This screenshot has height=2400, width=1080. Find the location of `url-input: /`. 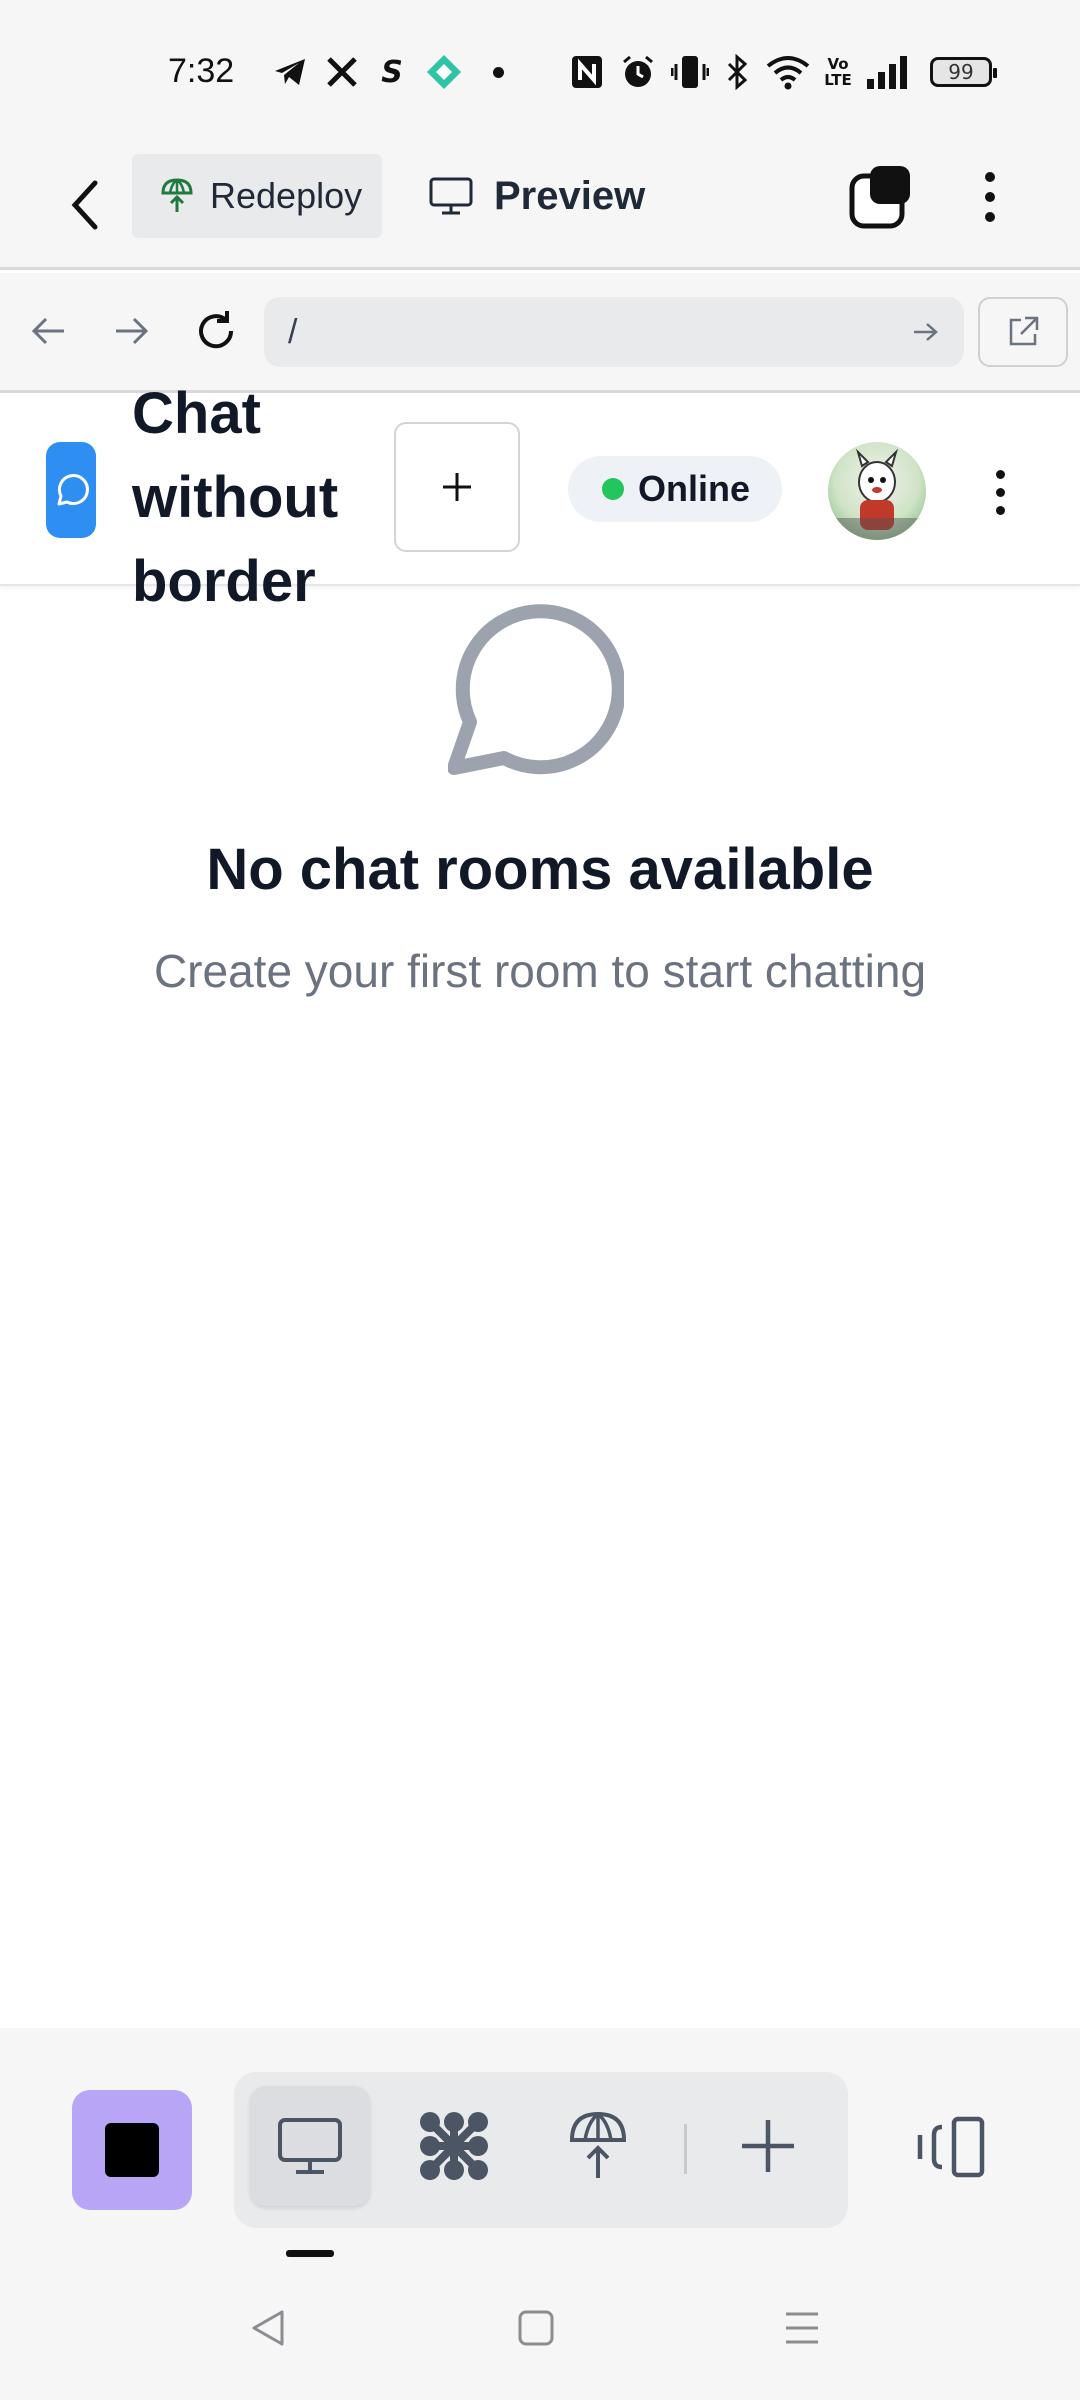

url-input: / is located at coordinates (614, 332).